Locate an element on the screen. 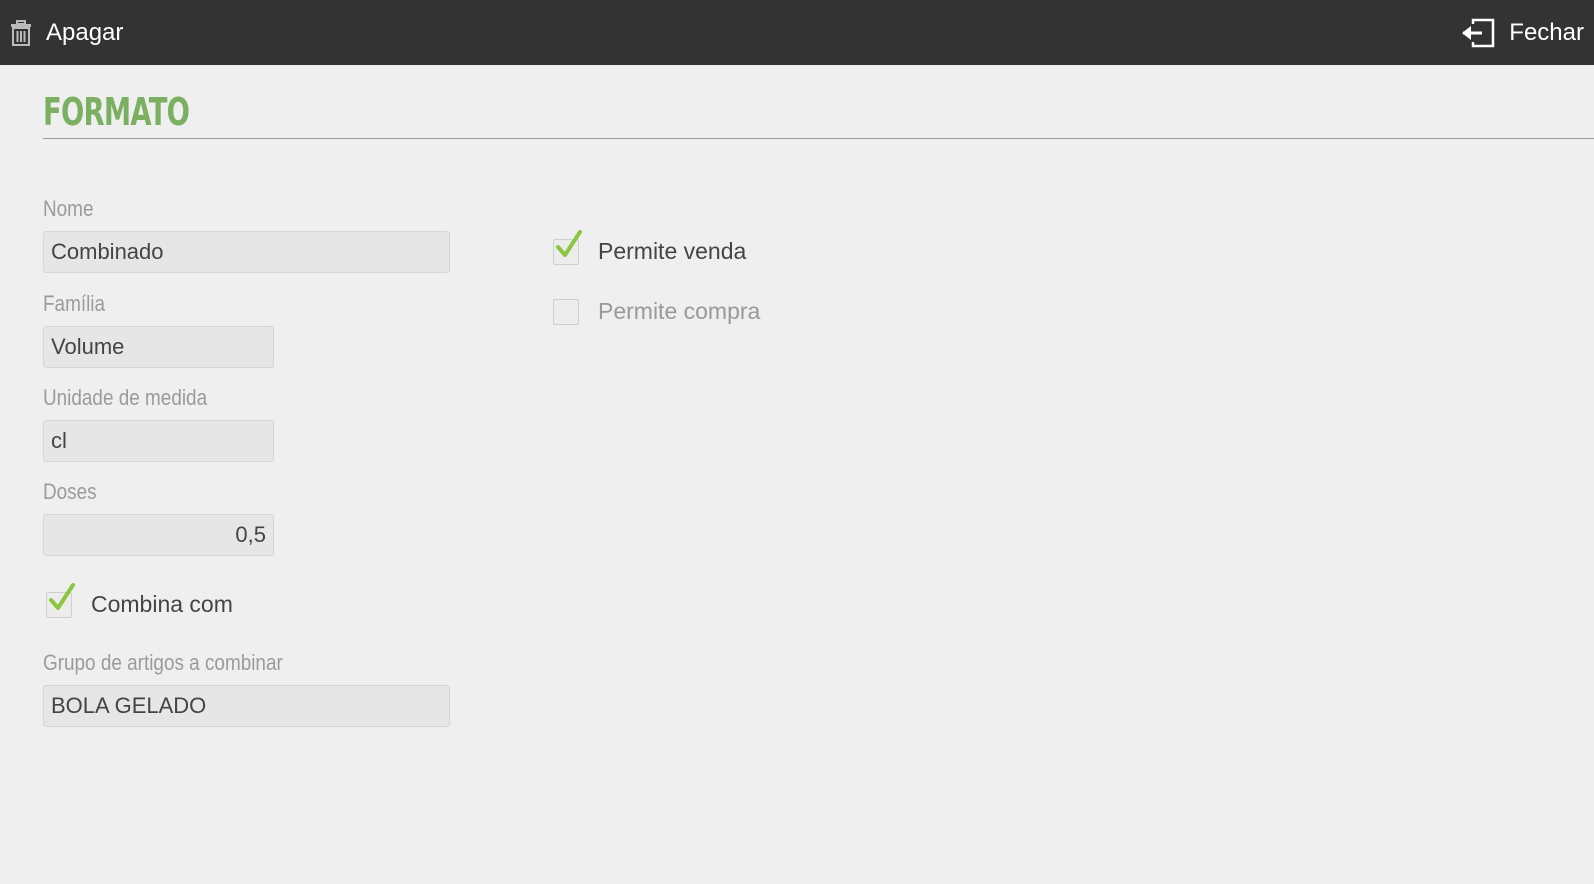 This screenshot has width=1594, height=884. permite-venda-row: Permite venda is located at coordinates (650, 247).